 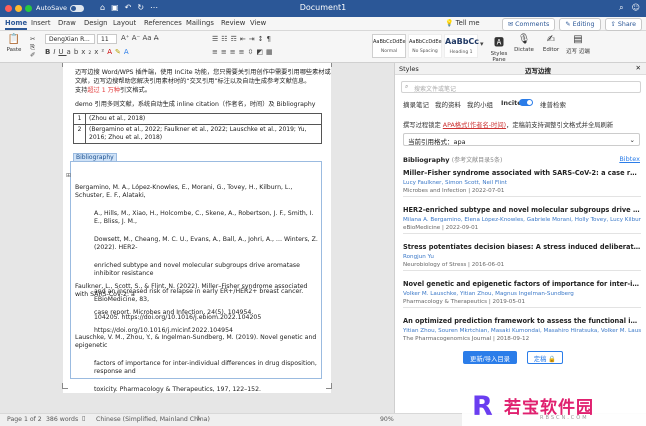 What do you see at coordinates (578, 44) in the screenshot?
I see `maixie-addin-button: ▤ 迈写 迈端` at bounding box center [578, 44].